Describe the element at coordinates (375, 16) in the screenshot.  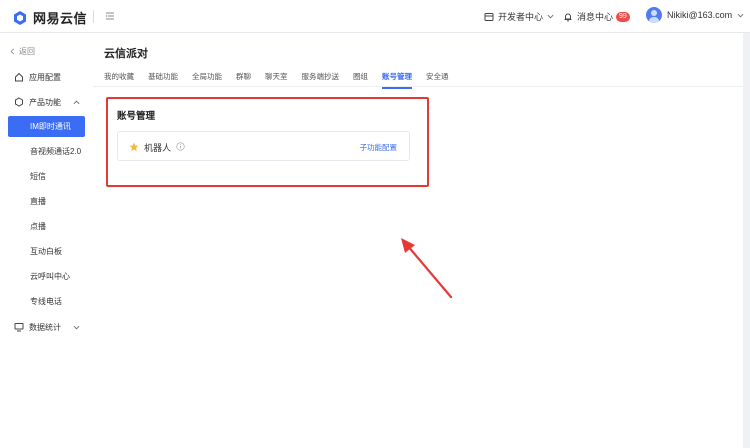
I see `top-bar: 网易云信 开发者中心 消息中心 99 Nikiki@163.com` at that location.